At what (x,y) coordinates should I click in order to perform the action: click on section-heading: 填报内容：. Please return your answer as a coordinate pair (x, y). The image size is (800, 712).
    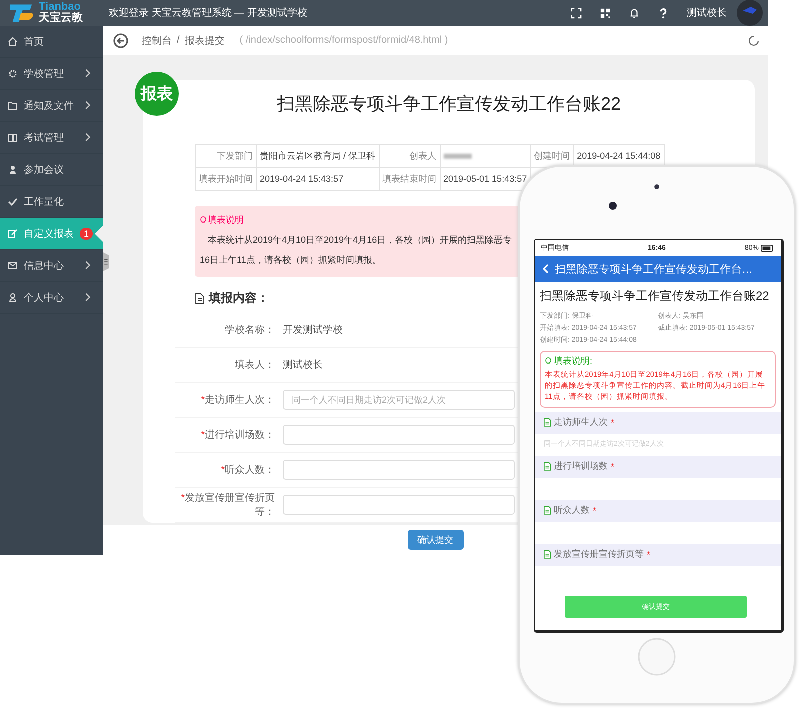
    Looking at the image, I should click on (239, 298).